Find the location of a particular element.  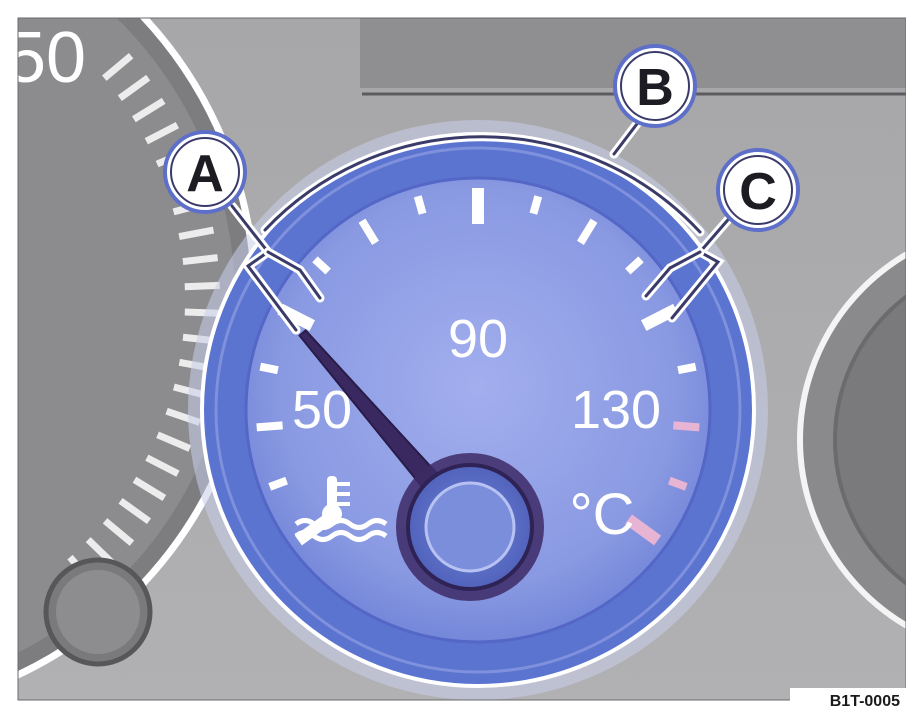

callout-a: A is located at coordinates (205, 172).